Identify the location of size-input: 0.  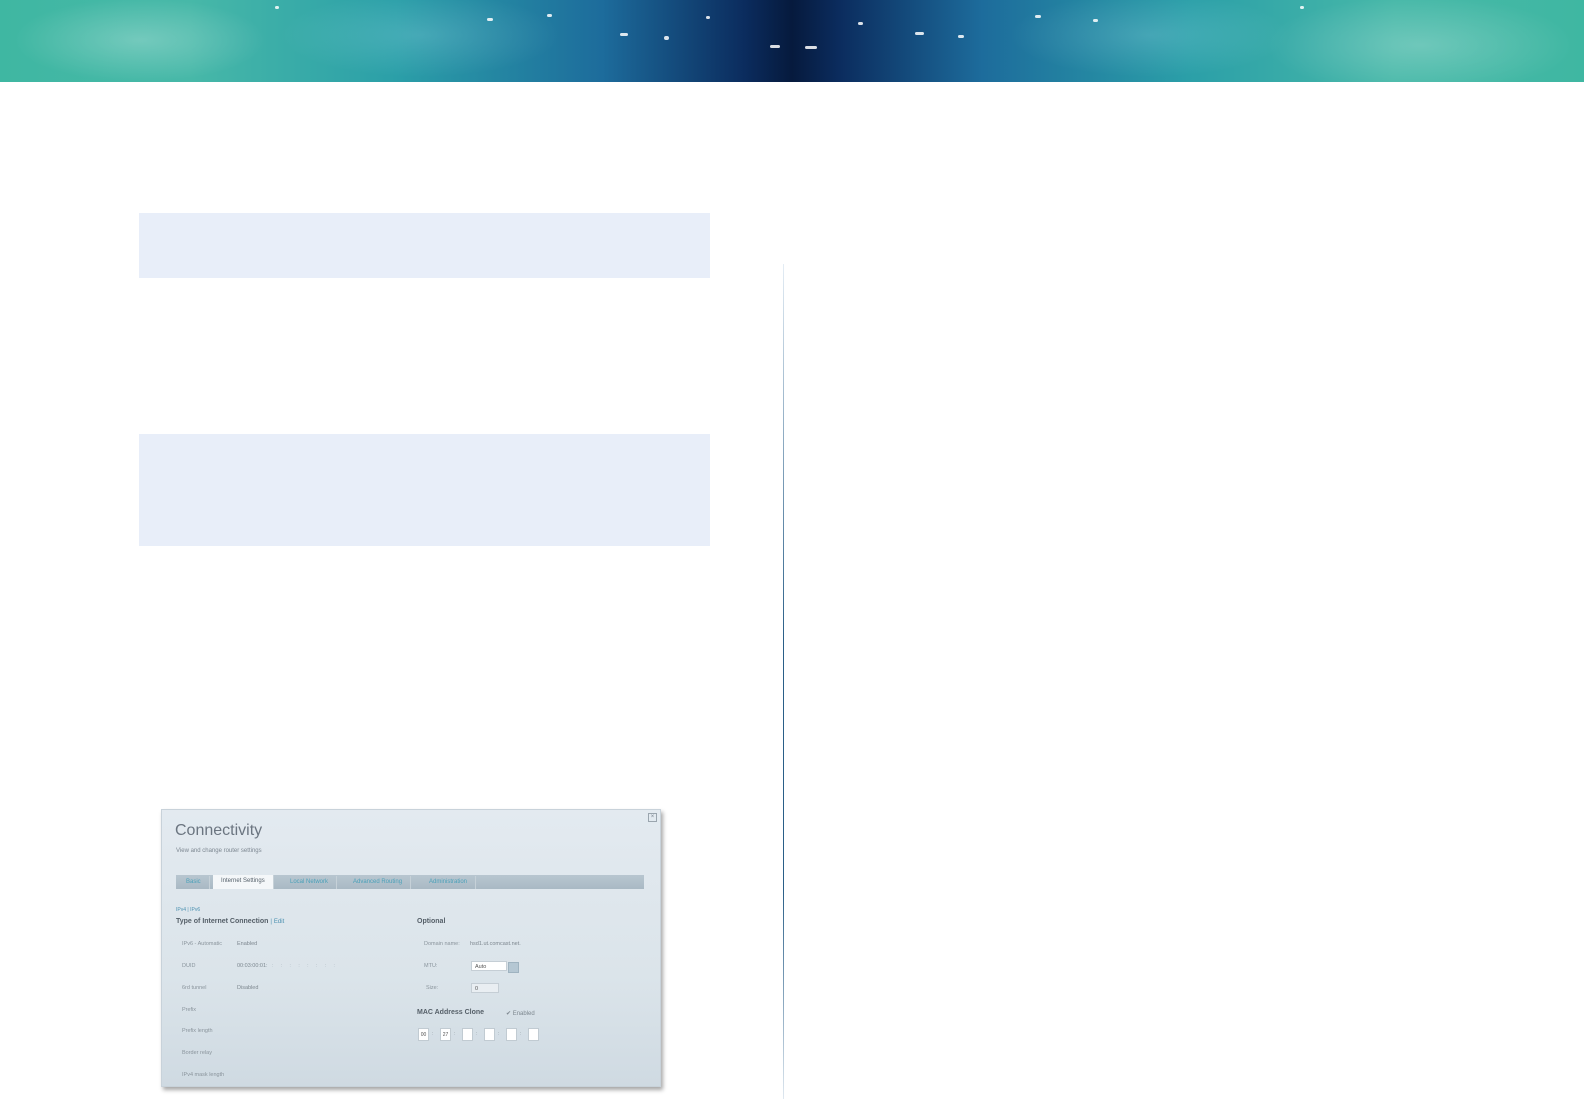
(485, 988).